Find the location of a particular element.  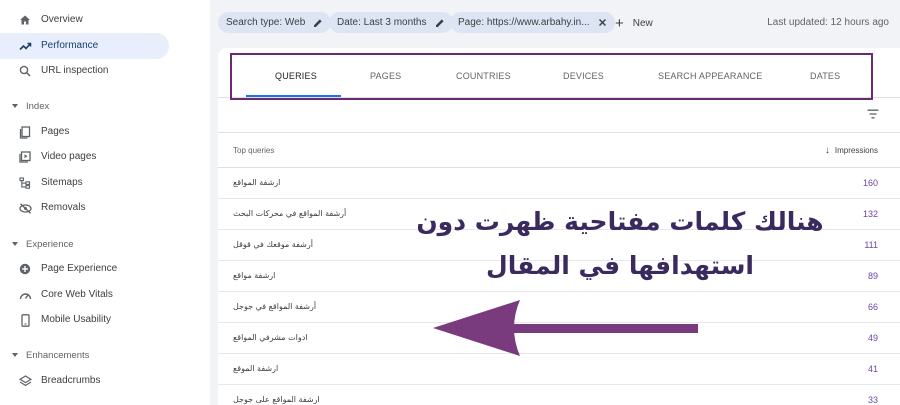

sidebar-item-label: Removals is located at coordinates (63, 207).